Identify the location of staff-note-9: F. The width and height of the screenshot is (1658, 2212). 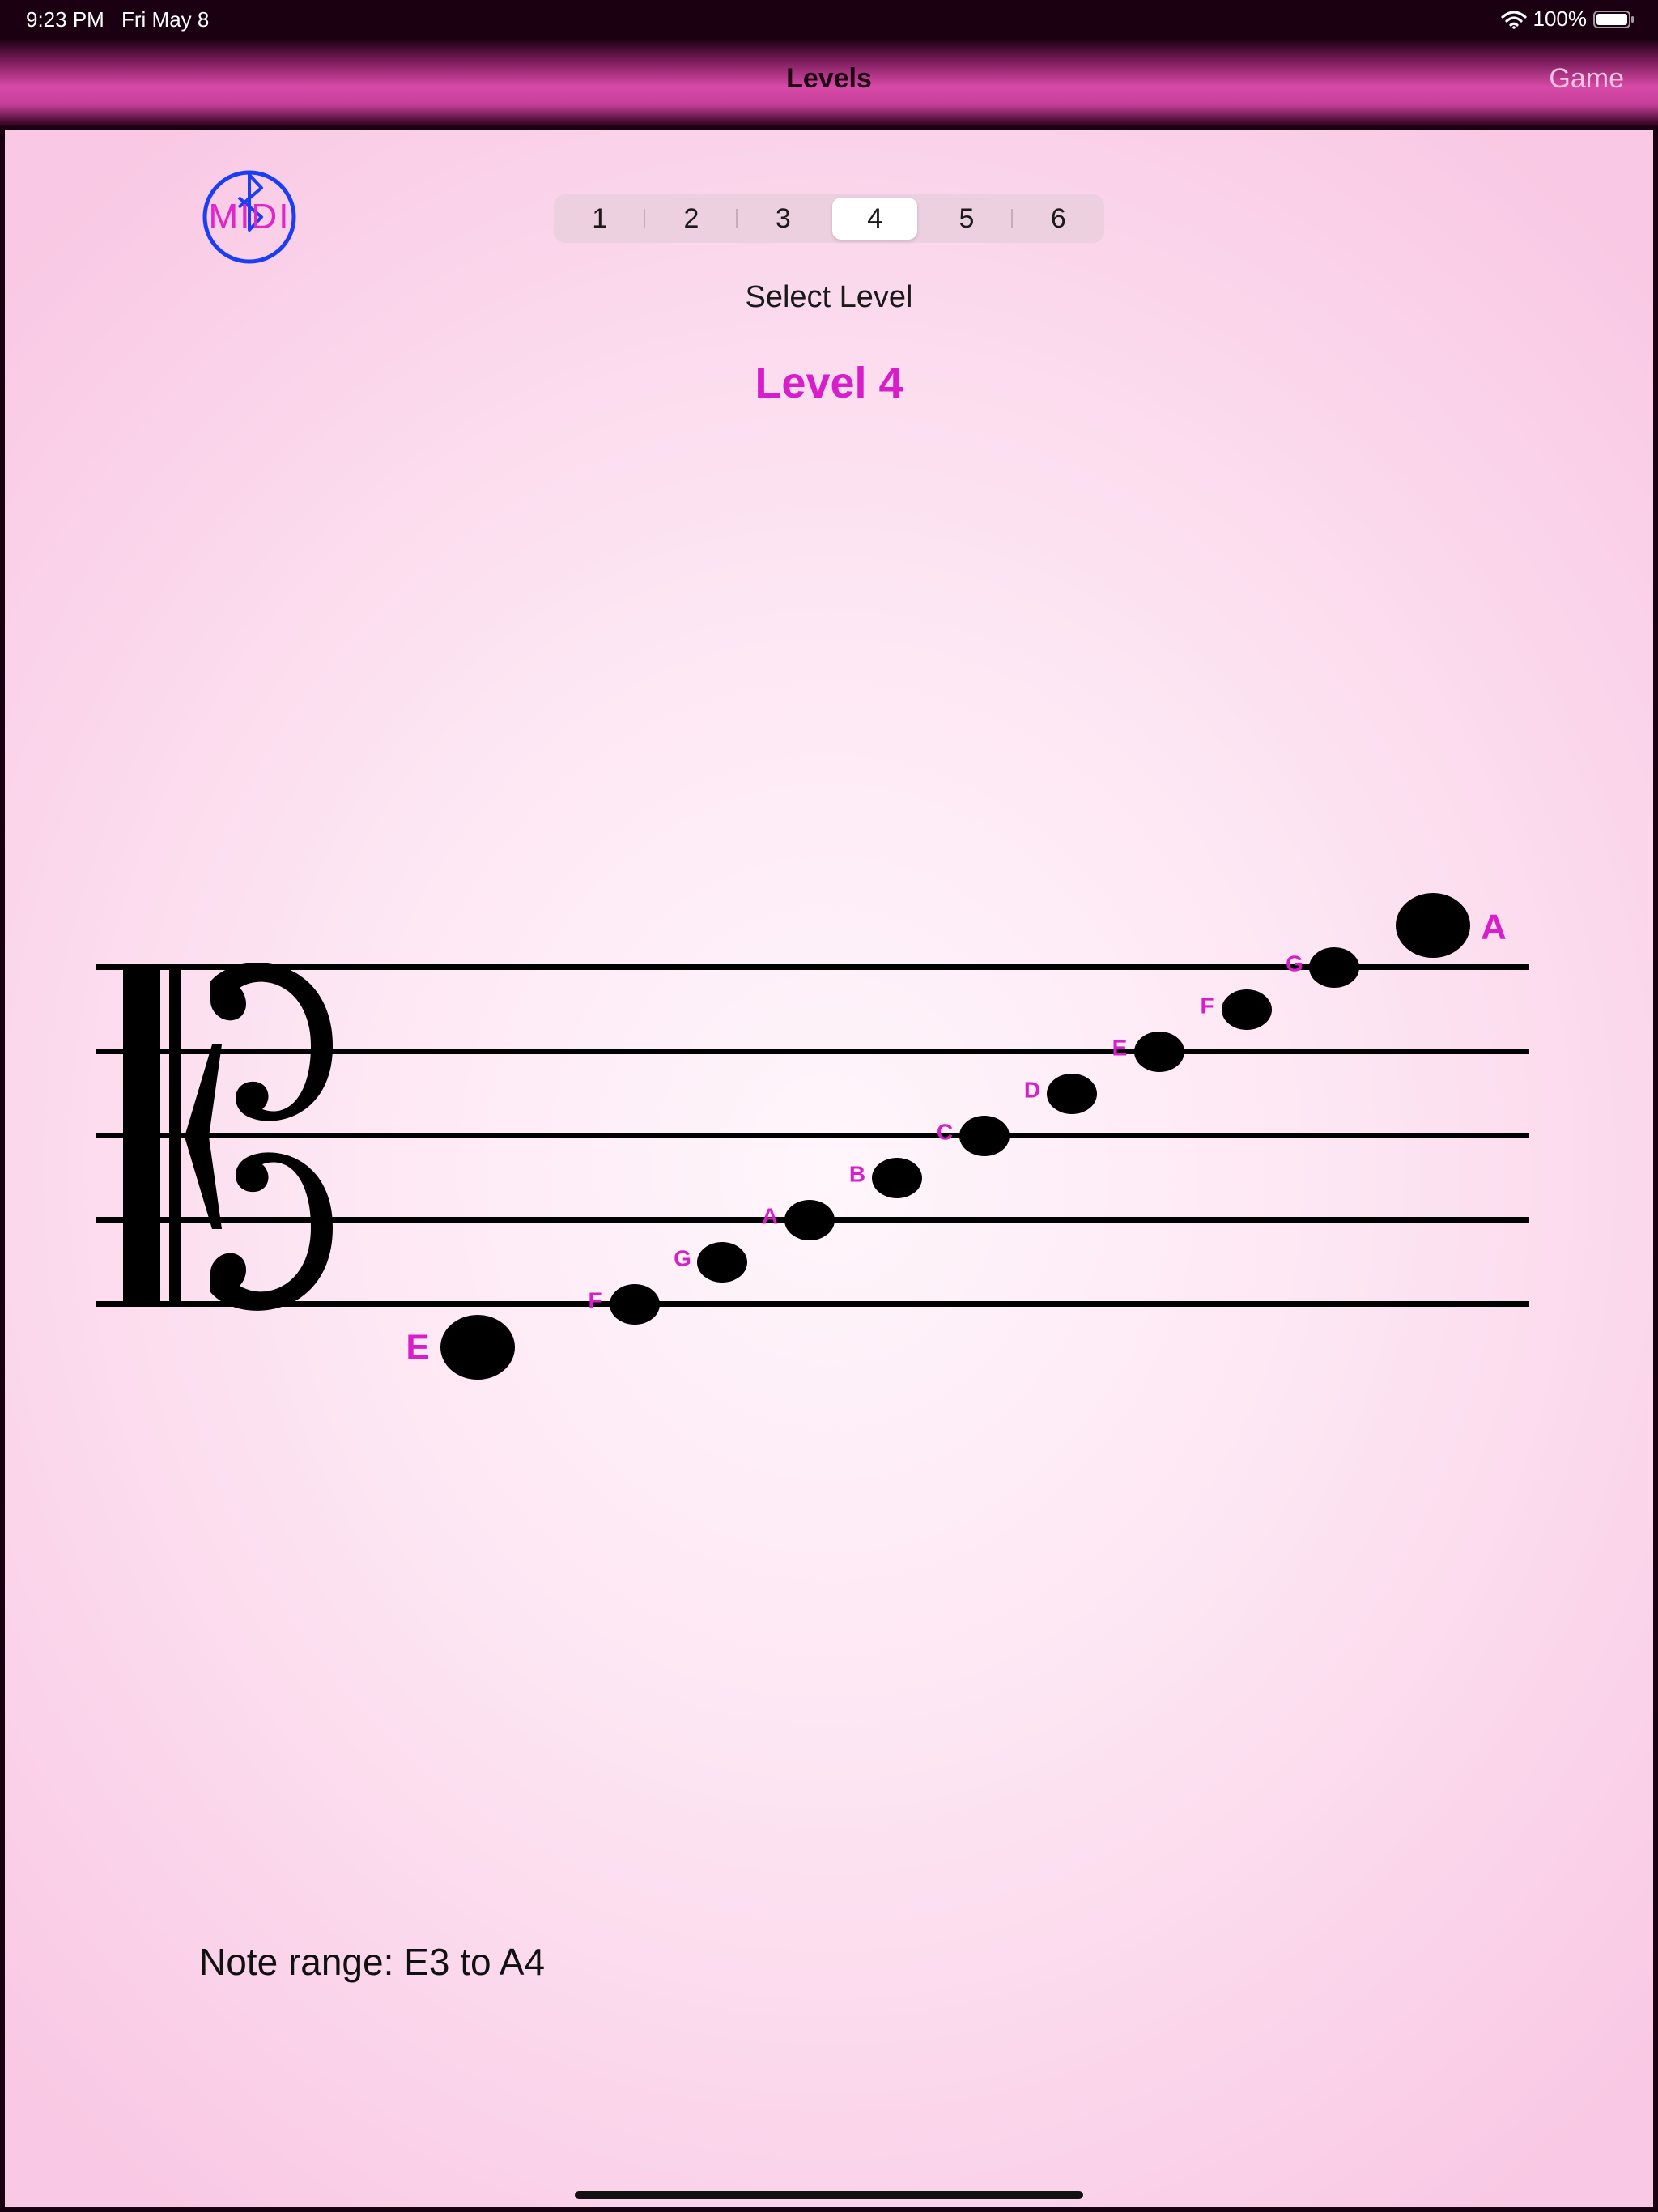
(1236, 1010).